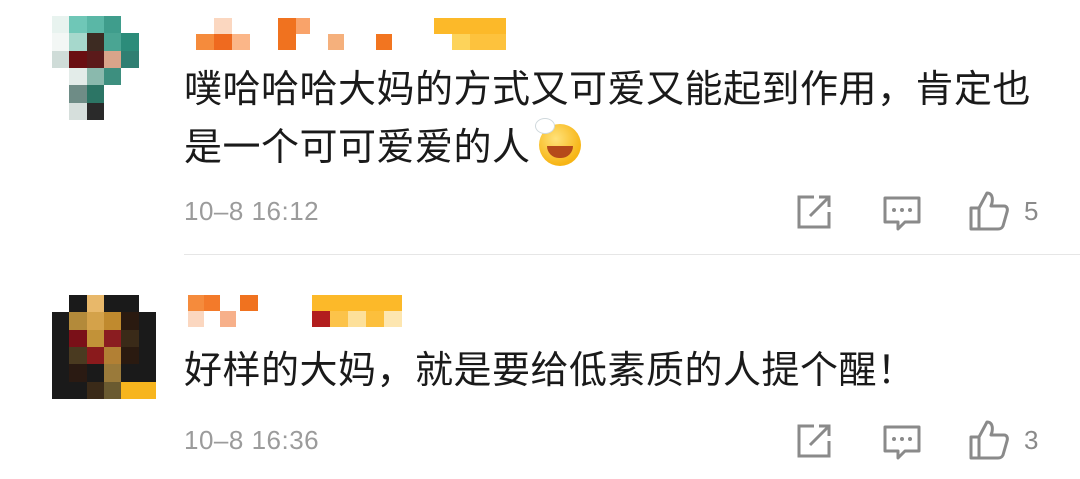  What do you see at coordinates (1031, 440) in the screenshot?
I see `like-count: 3` at bounding box center [1031, 440].